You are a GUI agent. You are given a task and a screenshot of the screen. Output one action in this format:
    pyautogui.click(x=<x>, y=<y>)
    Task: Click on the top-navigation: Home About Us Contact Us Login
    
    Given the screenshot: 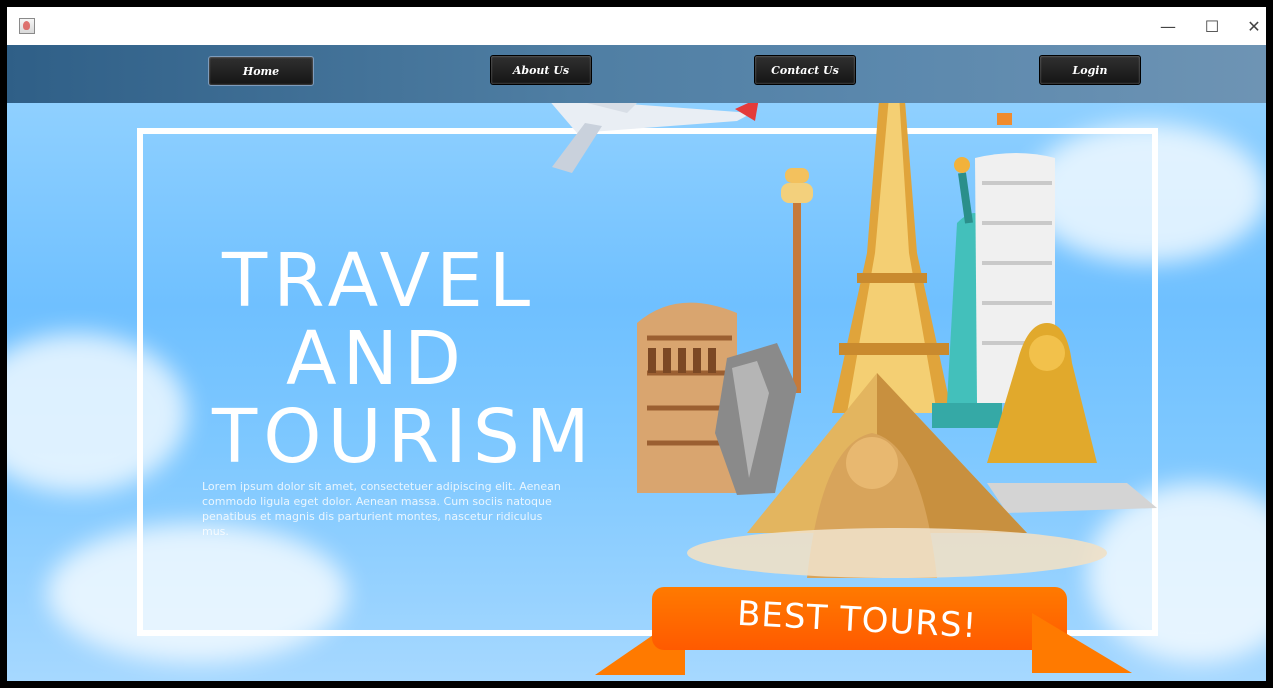 What is the action you would take?
    pyautogui.click(x=636, y=74)
    